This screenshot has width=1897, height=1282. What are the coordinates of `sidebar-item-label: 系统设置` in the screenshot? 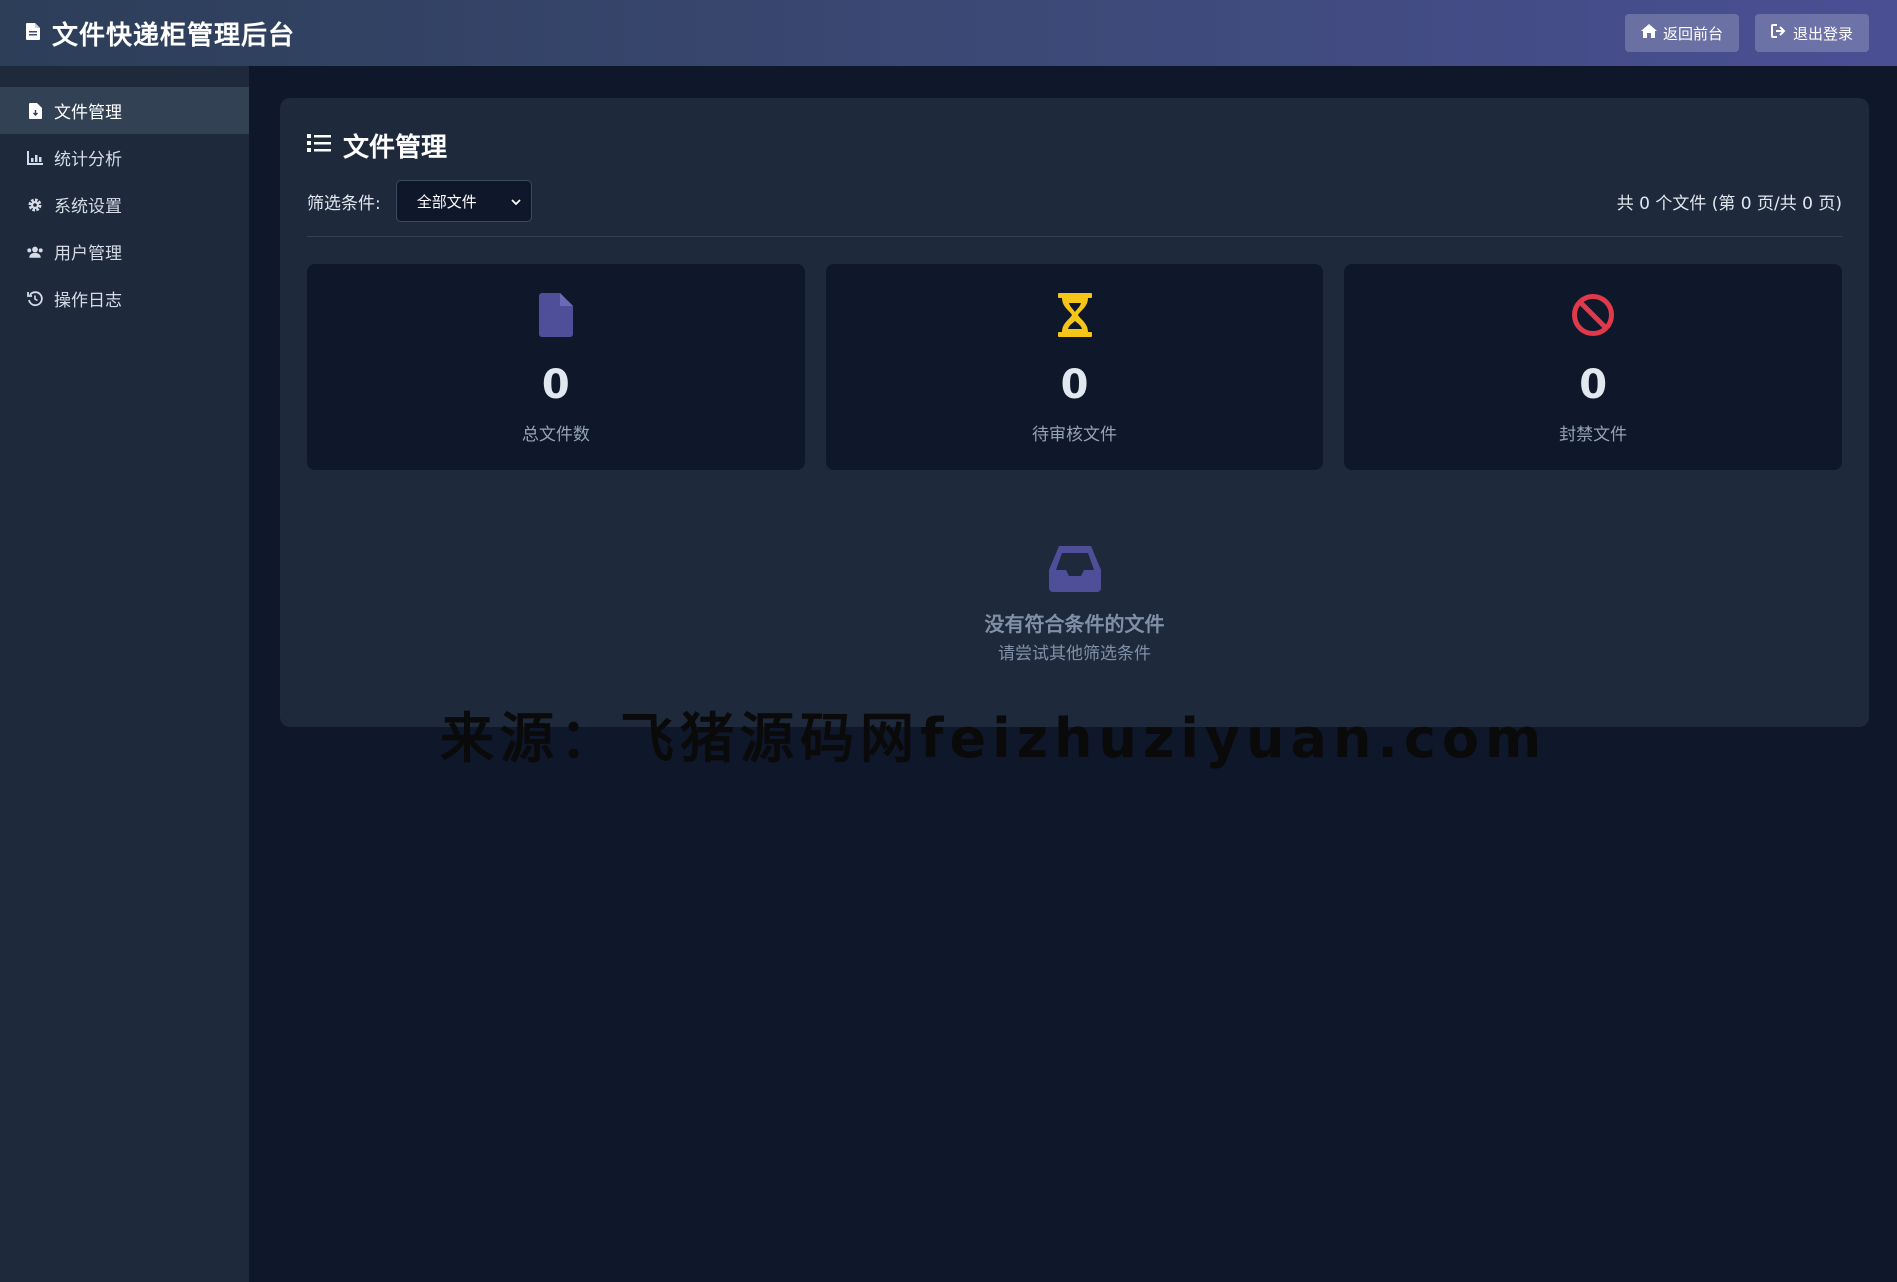 It's located at (88, 207).